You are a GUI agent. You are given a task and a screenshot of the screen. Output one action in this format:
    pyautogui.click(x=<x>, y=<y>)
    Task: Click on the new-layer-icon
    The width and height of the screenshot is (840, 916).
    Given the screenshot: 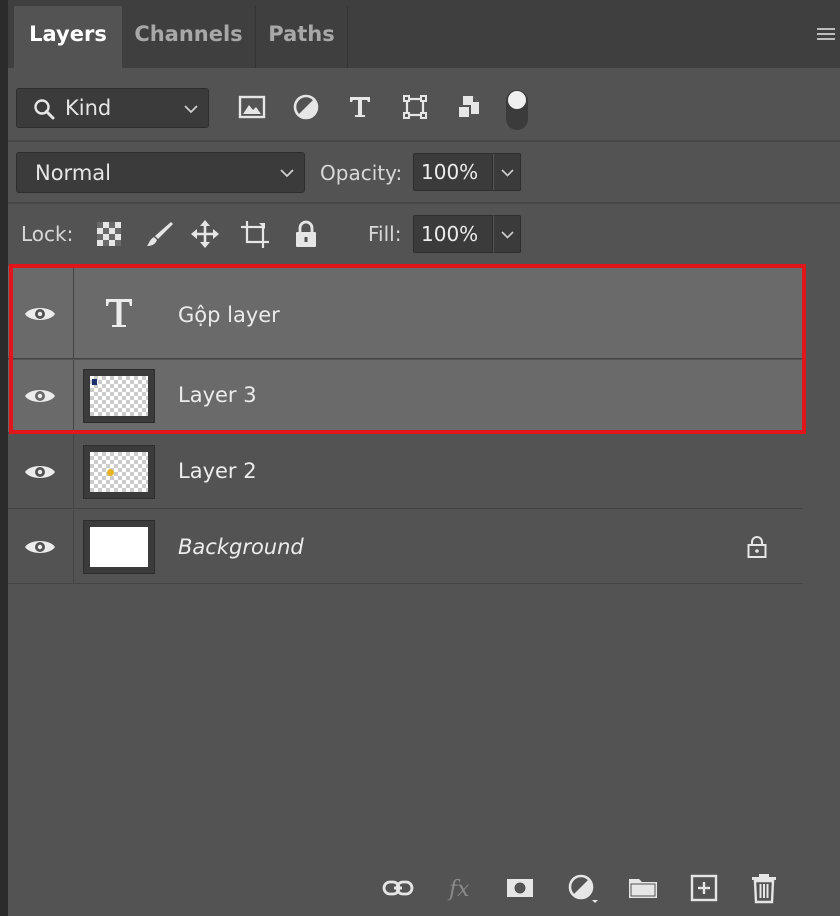 What is the action you would take?
    pyautogui.click(x=704, y=888)
    